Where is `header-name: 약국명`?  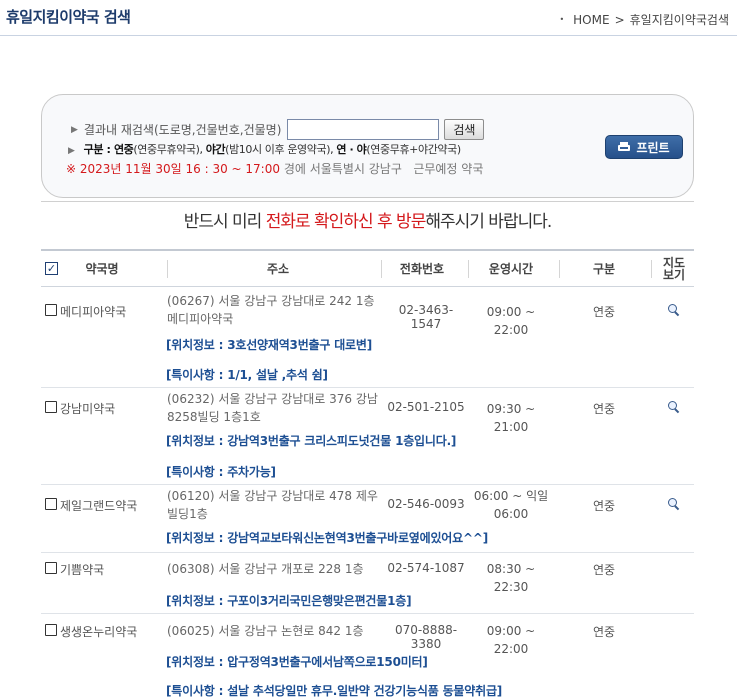
header-name: 약국명 is located at coordinates (102, 269).